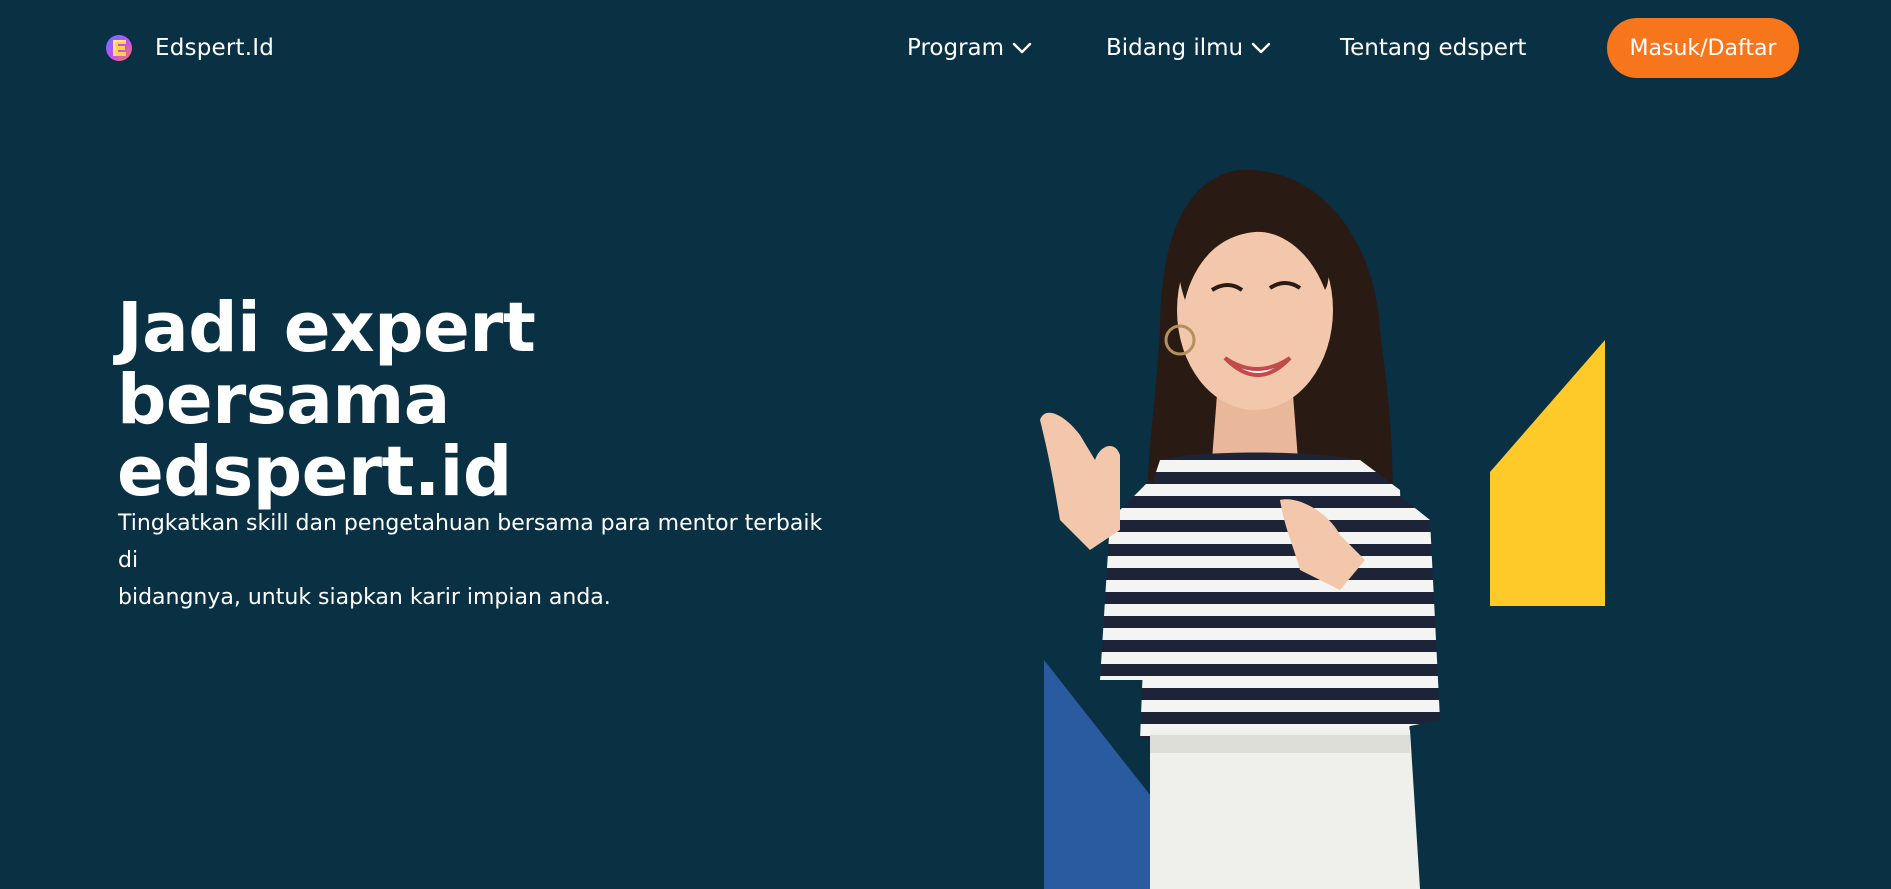 The image size is (1891, 889). I want to click on nav-bidang-ilmu-dropdown: Bidang ilmu, so click(1188, 48).